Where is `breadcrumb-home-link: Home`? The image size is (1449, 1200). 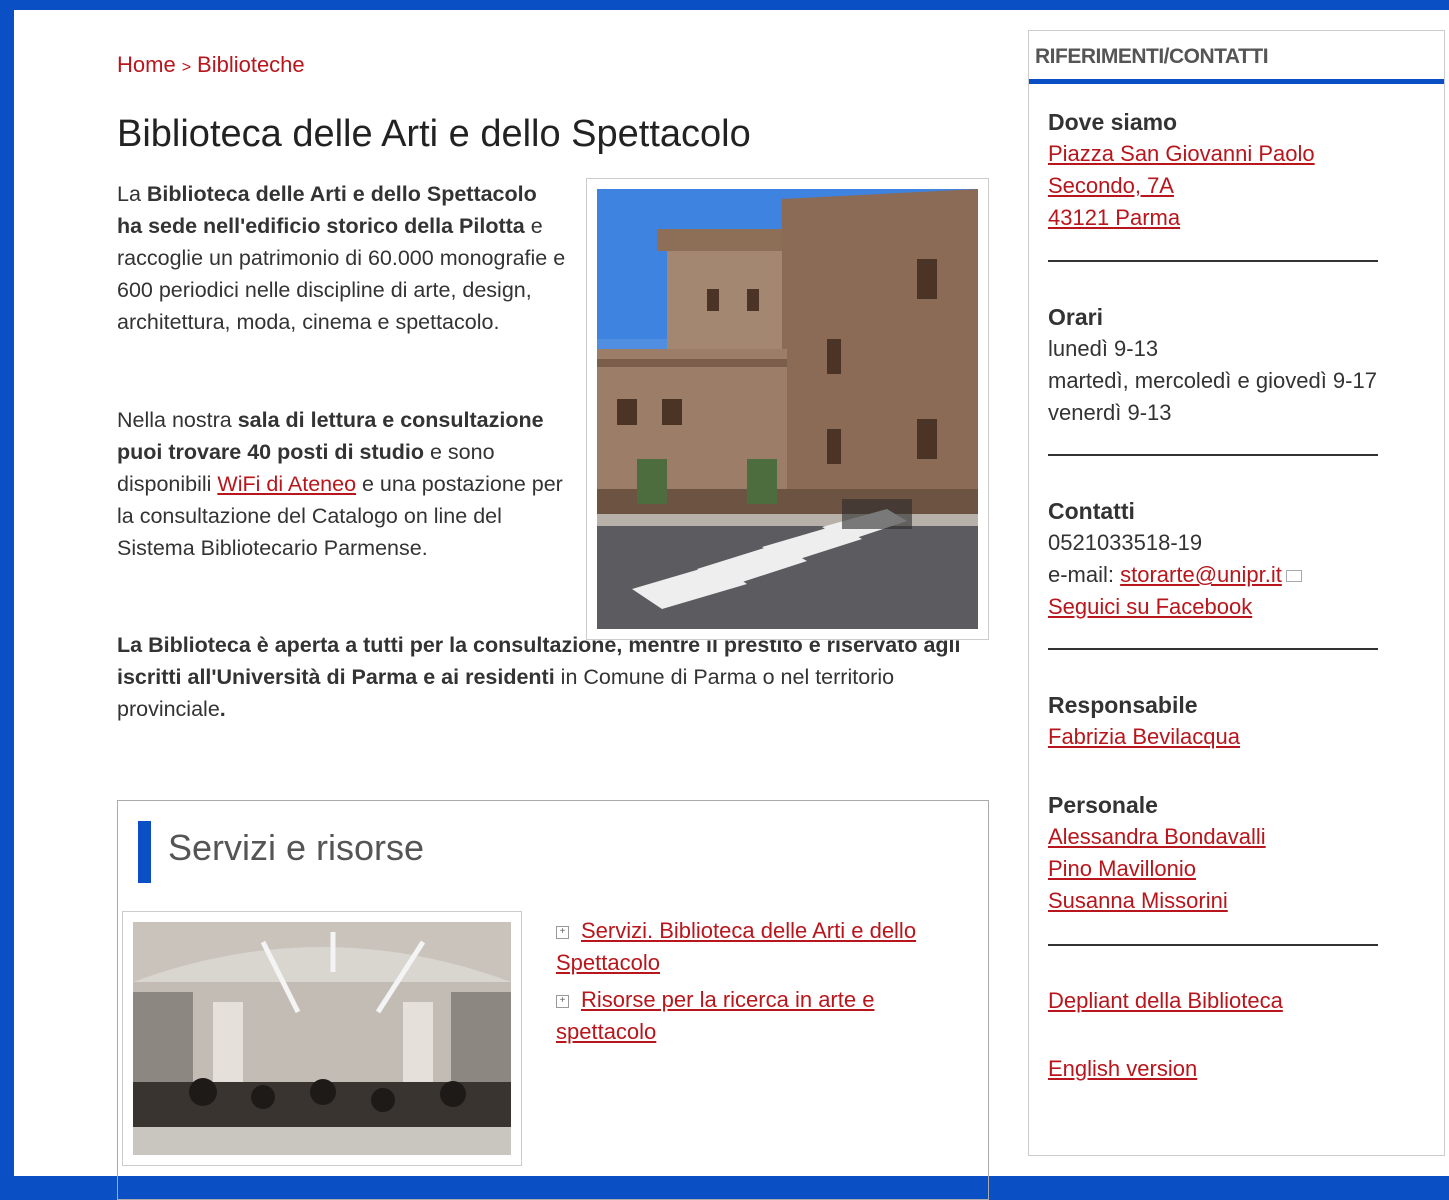 breadcrumb-home-link: Home is located at coordinates (146, 64).